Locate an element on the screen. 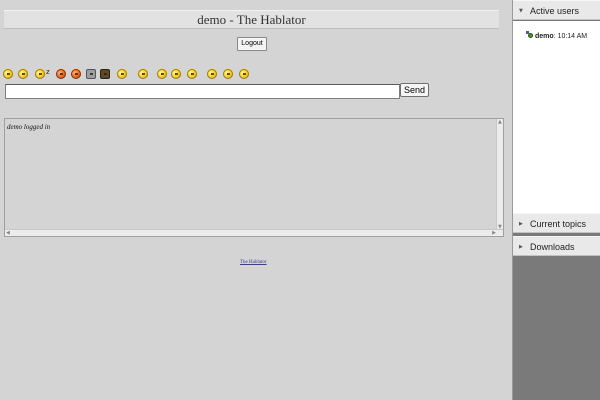  user-time: 10:14 AM is located at coordinates (572, 36).